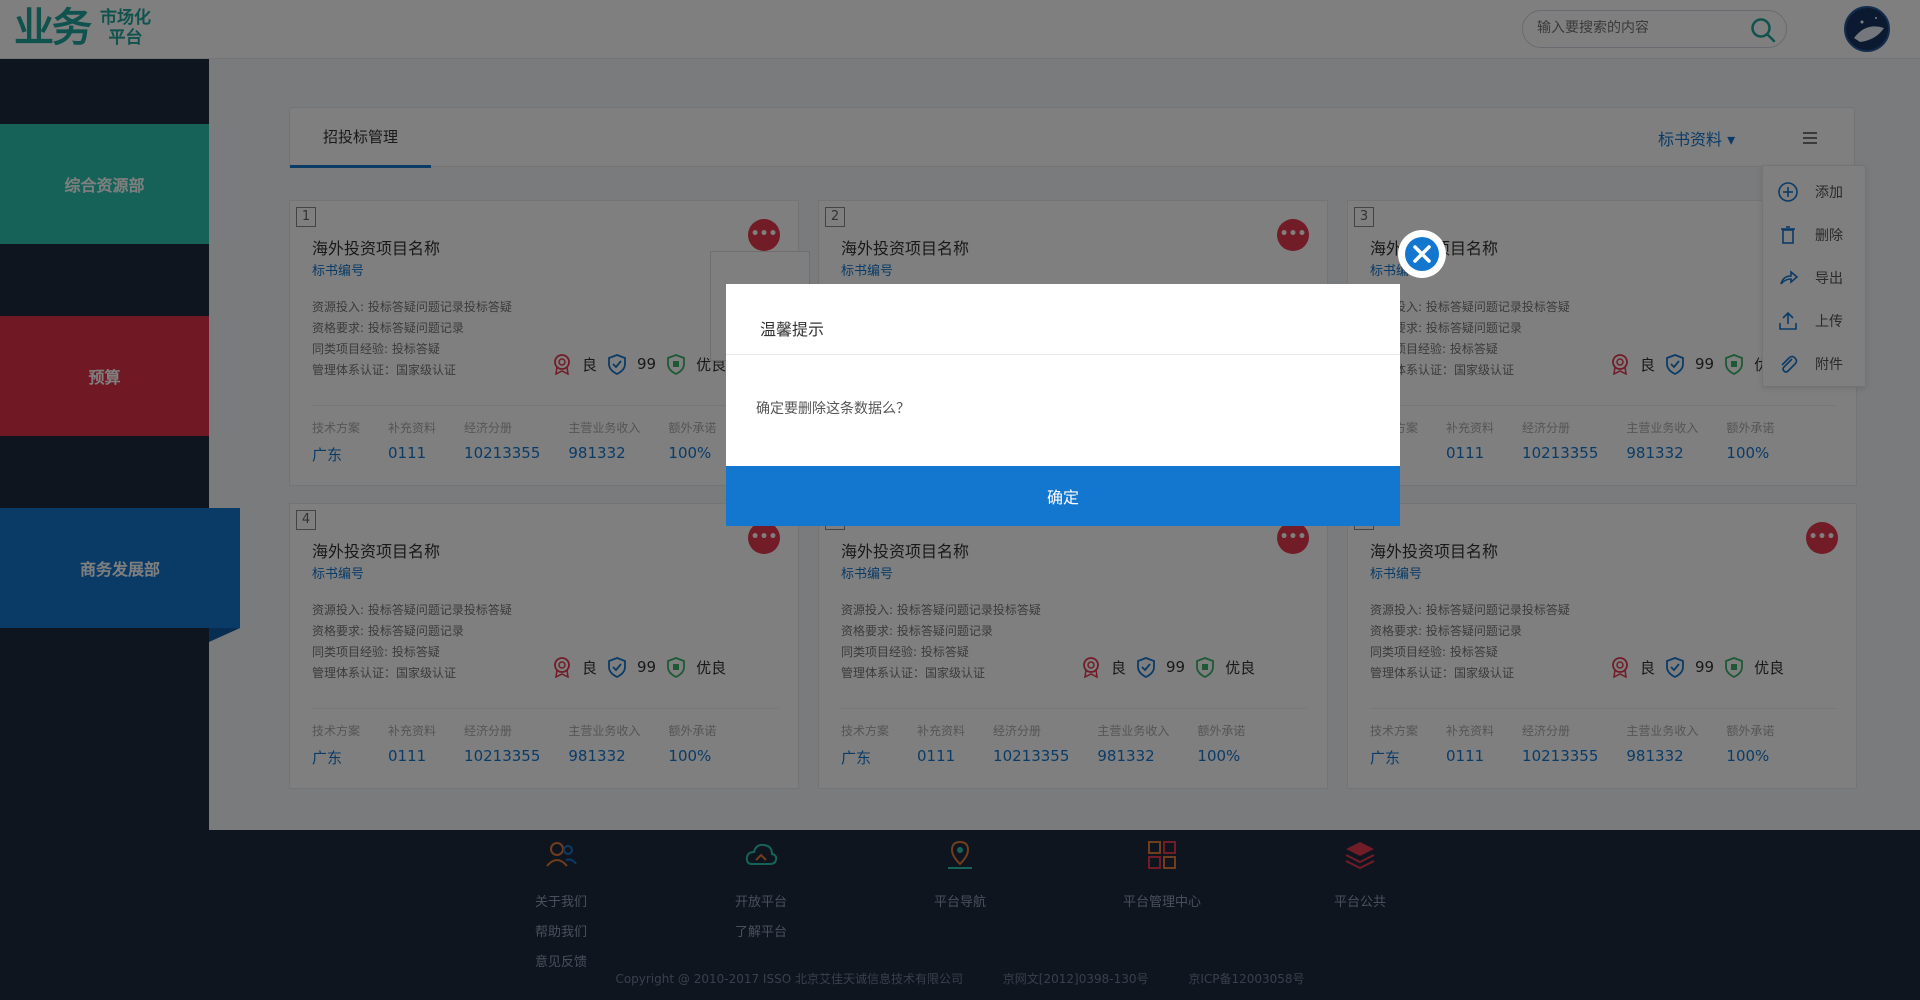 The image size is (1920, 1000). Describe the element at coordinates (1063, 405) in the screenshot. I see `confirm-dialog: 温馨提示 确定要删除这条数据么？ 确定` at that location.